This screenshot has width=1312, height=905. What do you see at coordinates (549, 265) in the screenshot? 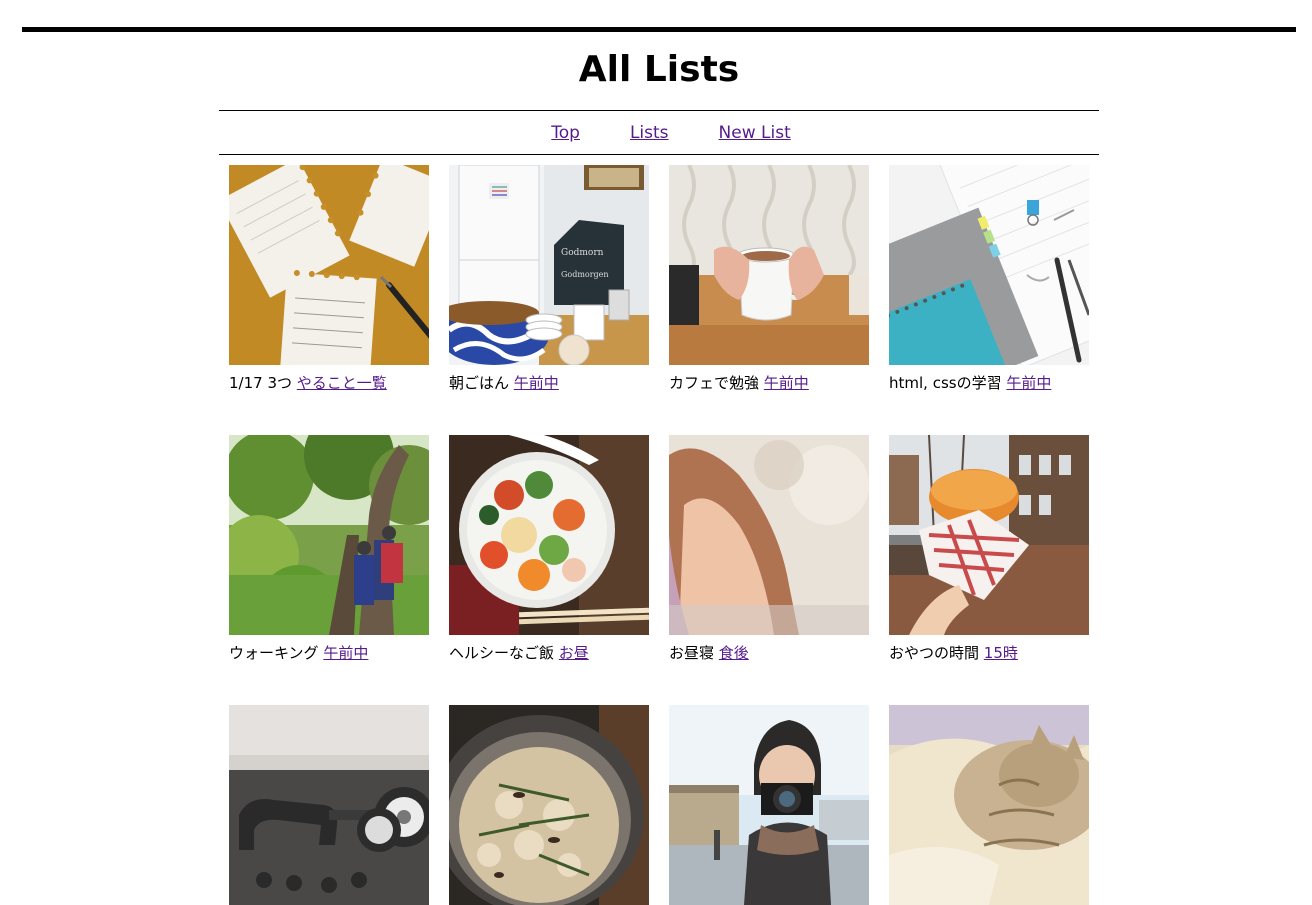
I see `kitchen-breakfast-photo: Godmorn Godmorgen` at bounding box center [549, 265].